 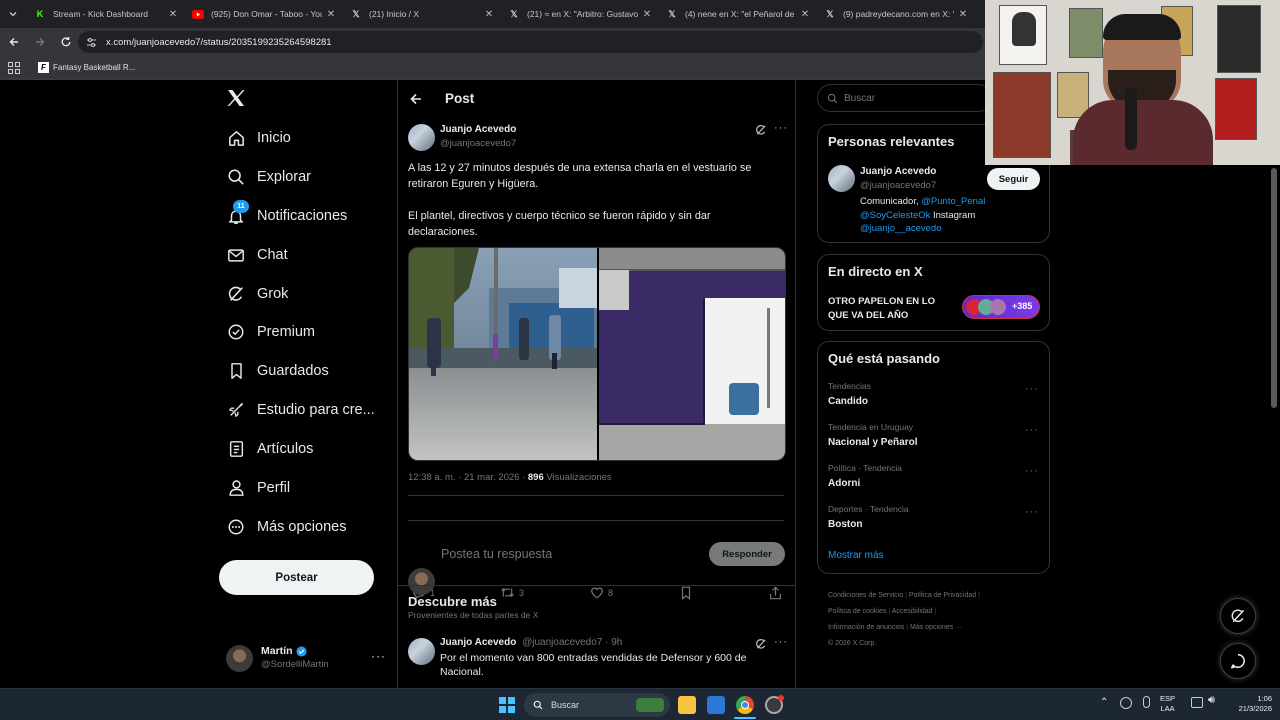 I want to click on reply-input: Postea tu respuesta, so click(x=496, y=554).